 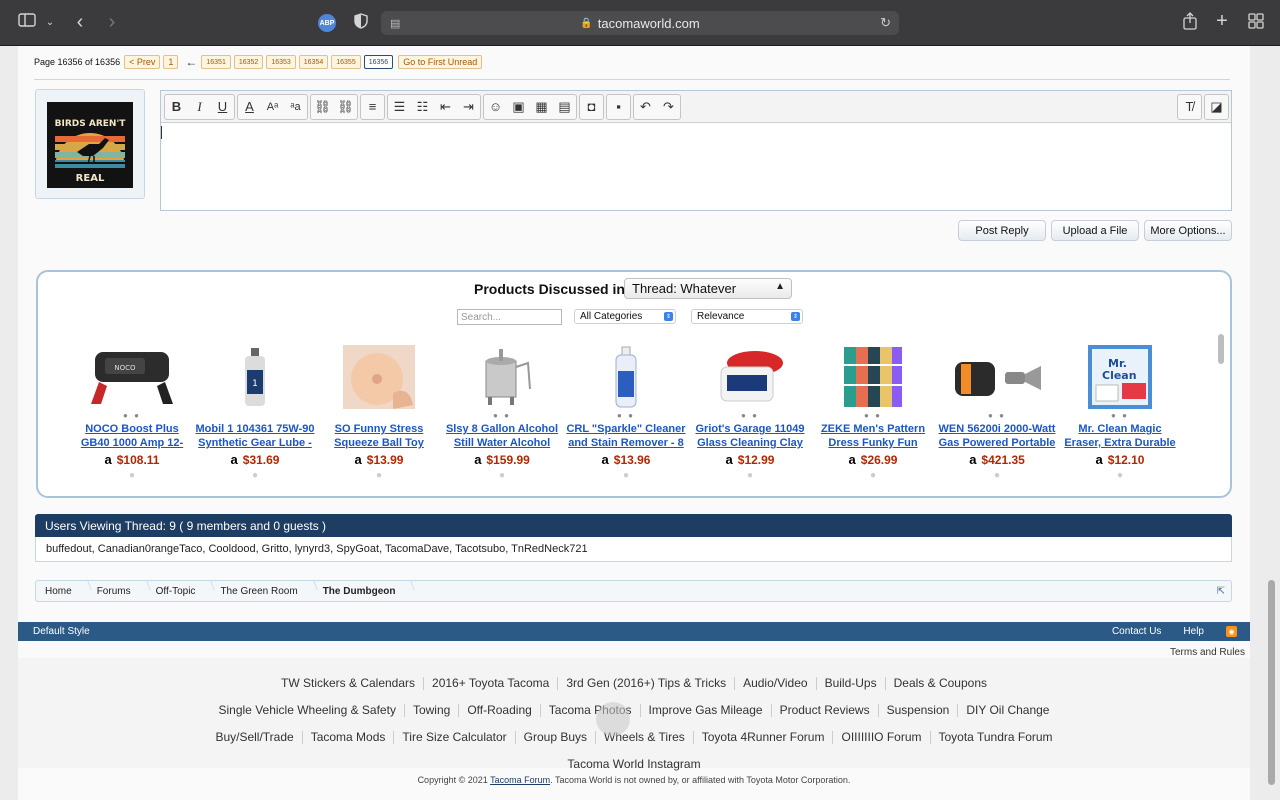 I want to click on product-link: SO Funny Stress Squeeze Ball Toy, so click(x=379, y=436).